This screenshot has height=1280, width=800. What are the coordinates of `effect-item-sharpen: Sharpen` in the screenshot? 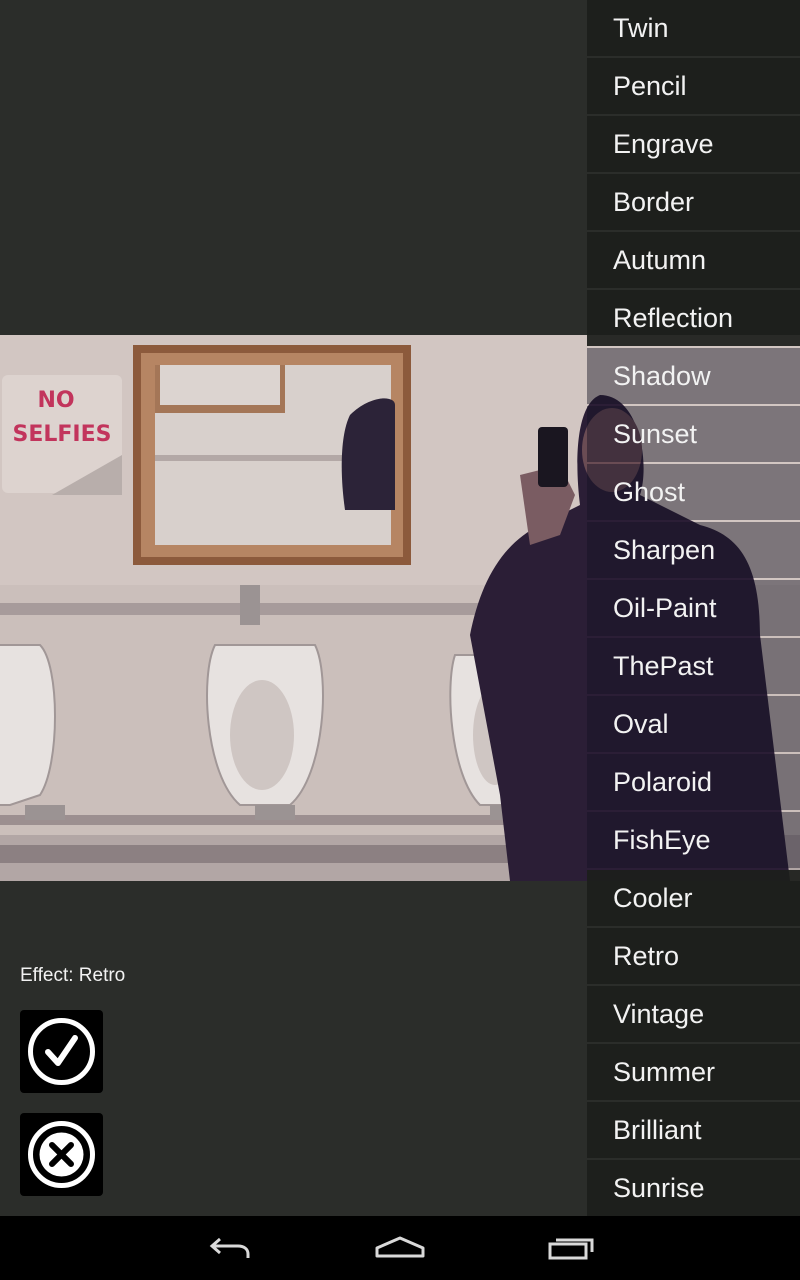 It's located at (693, 550).